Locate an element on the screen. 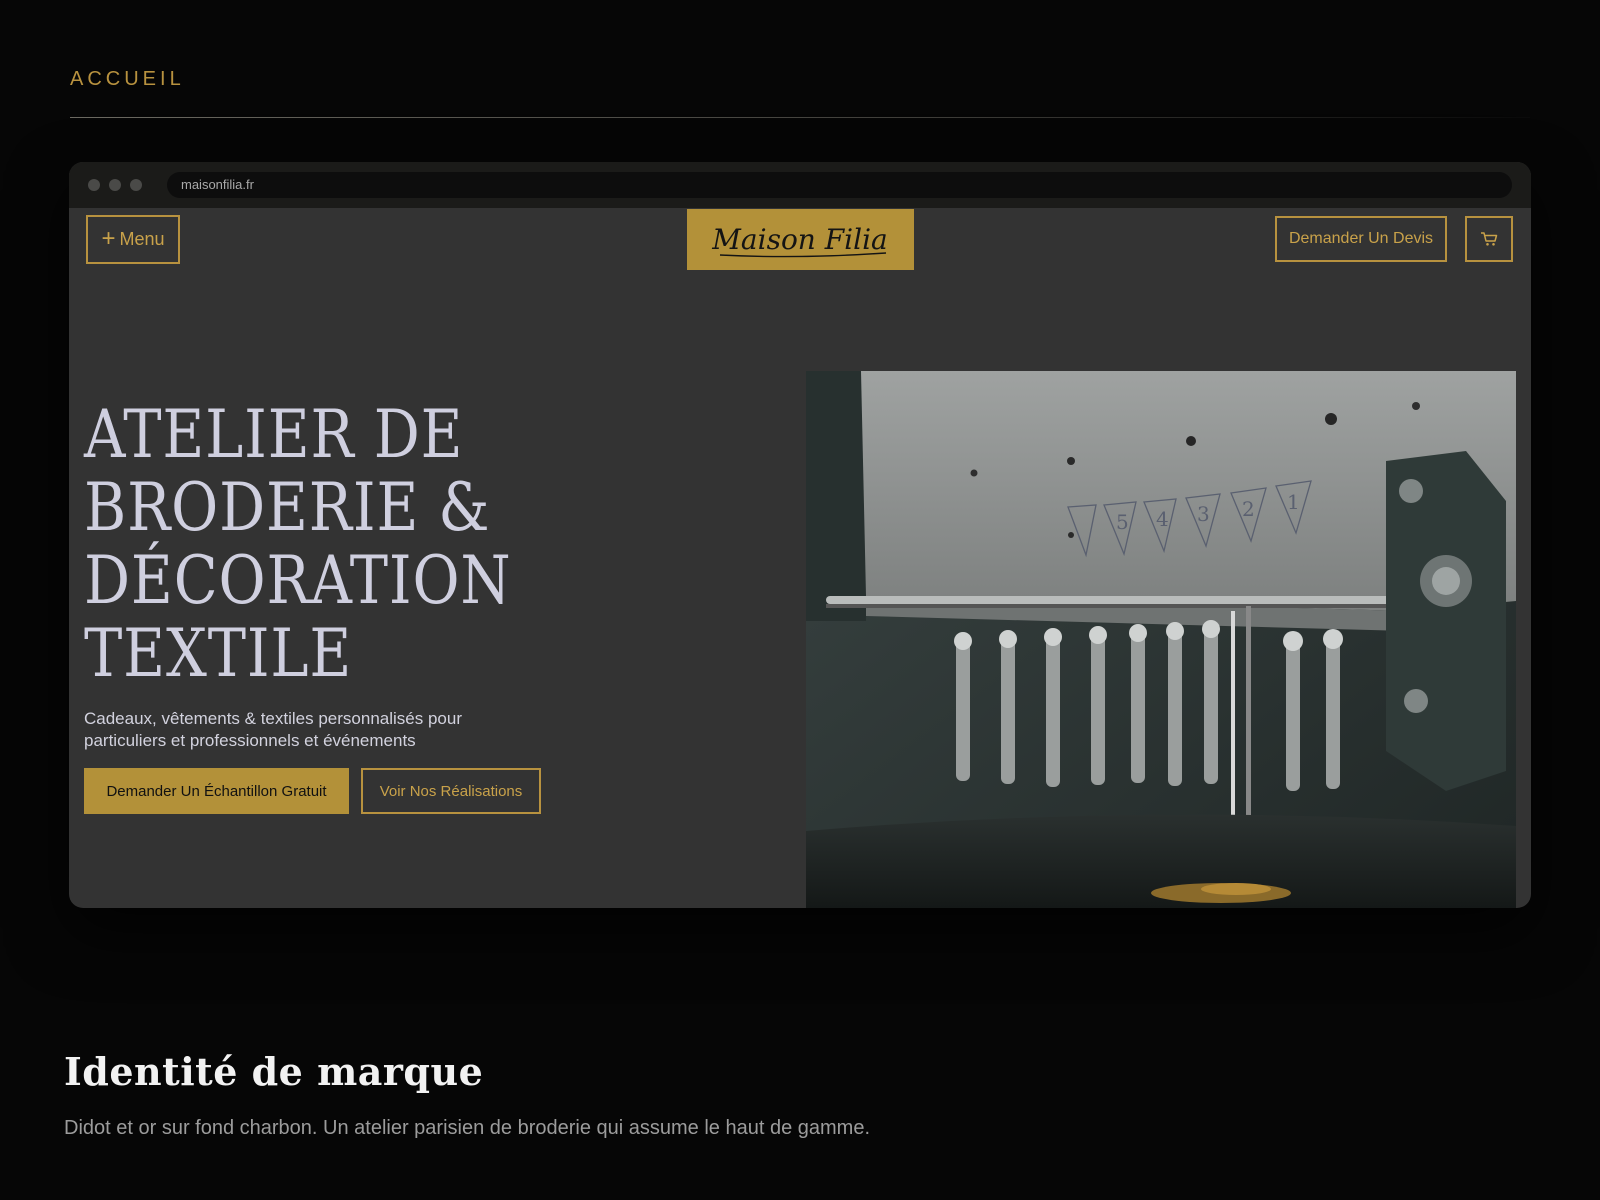 The height and width of the screenshot is (1200, 1600). plus-icon: + is located at coordinates (108, 238).